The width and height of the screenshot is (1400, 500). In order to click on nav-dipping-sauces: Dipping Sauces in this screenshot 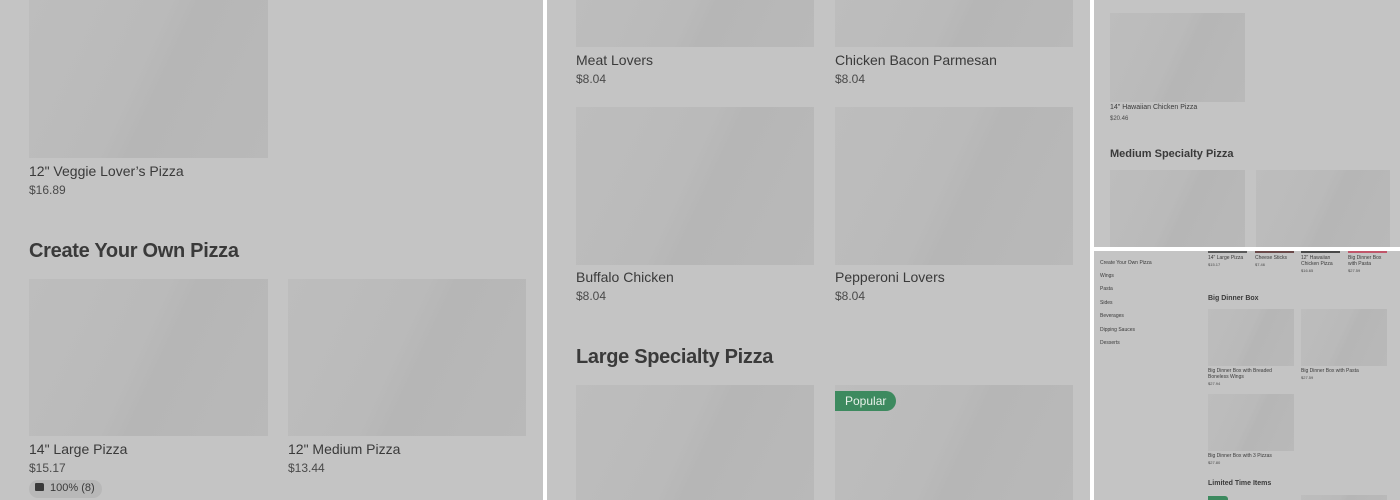, I will do `click(1117, 330)`.